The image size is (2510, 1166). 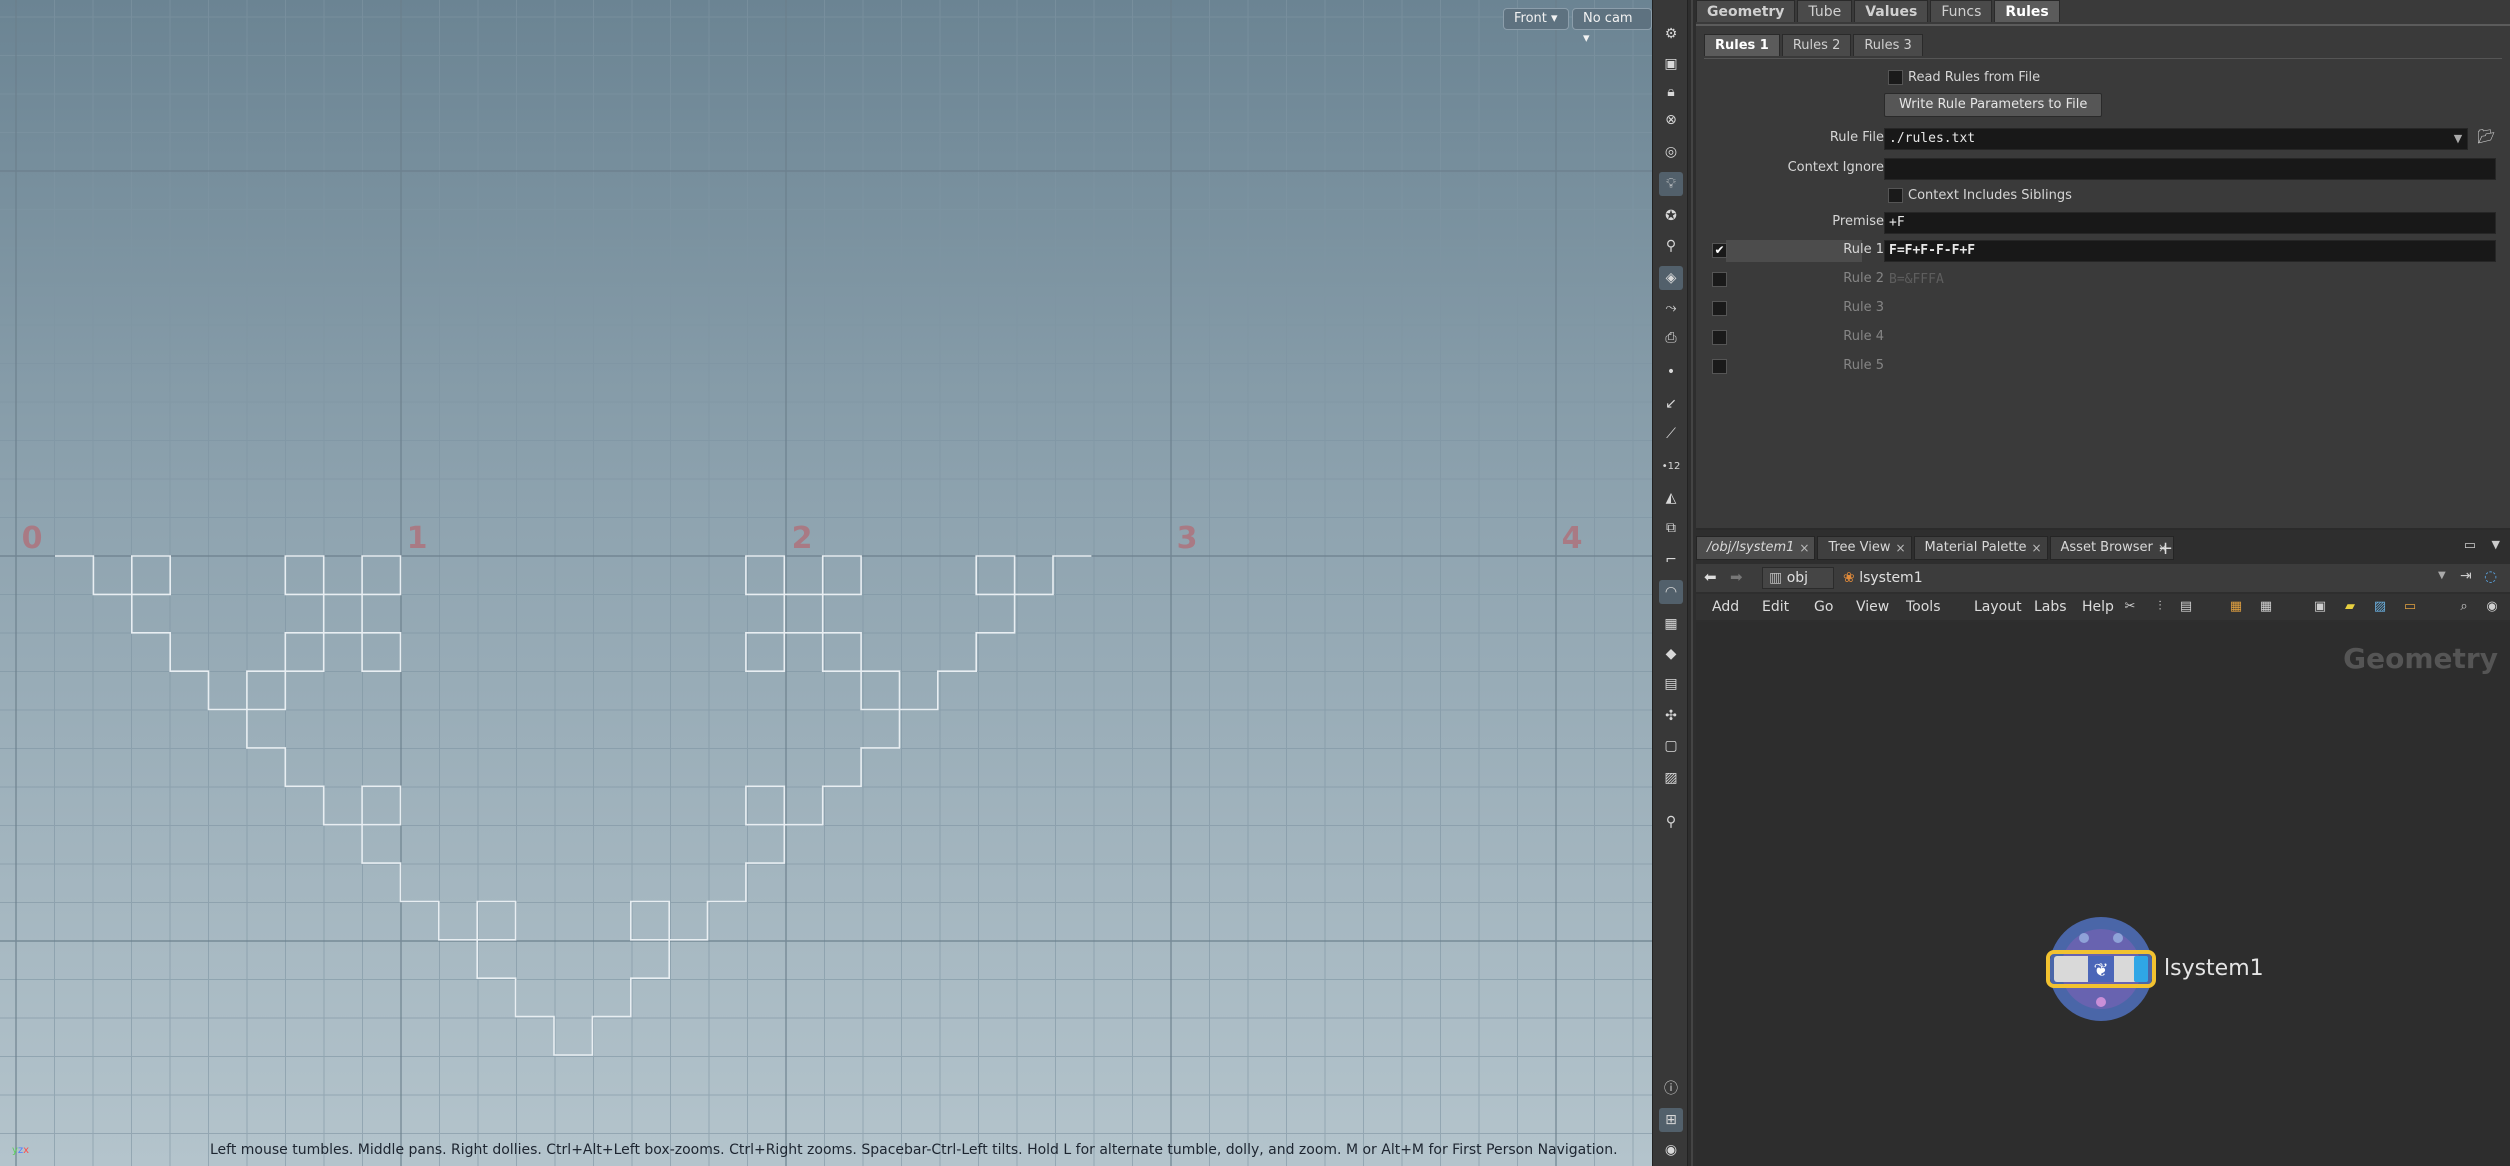 What do you see at coordinates (2160, 607) in the screenshot?
I see `tree-icon: ⫶` at bounding box center [2160, 607].